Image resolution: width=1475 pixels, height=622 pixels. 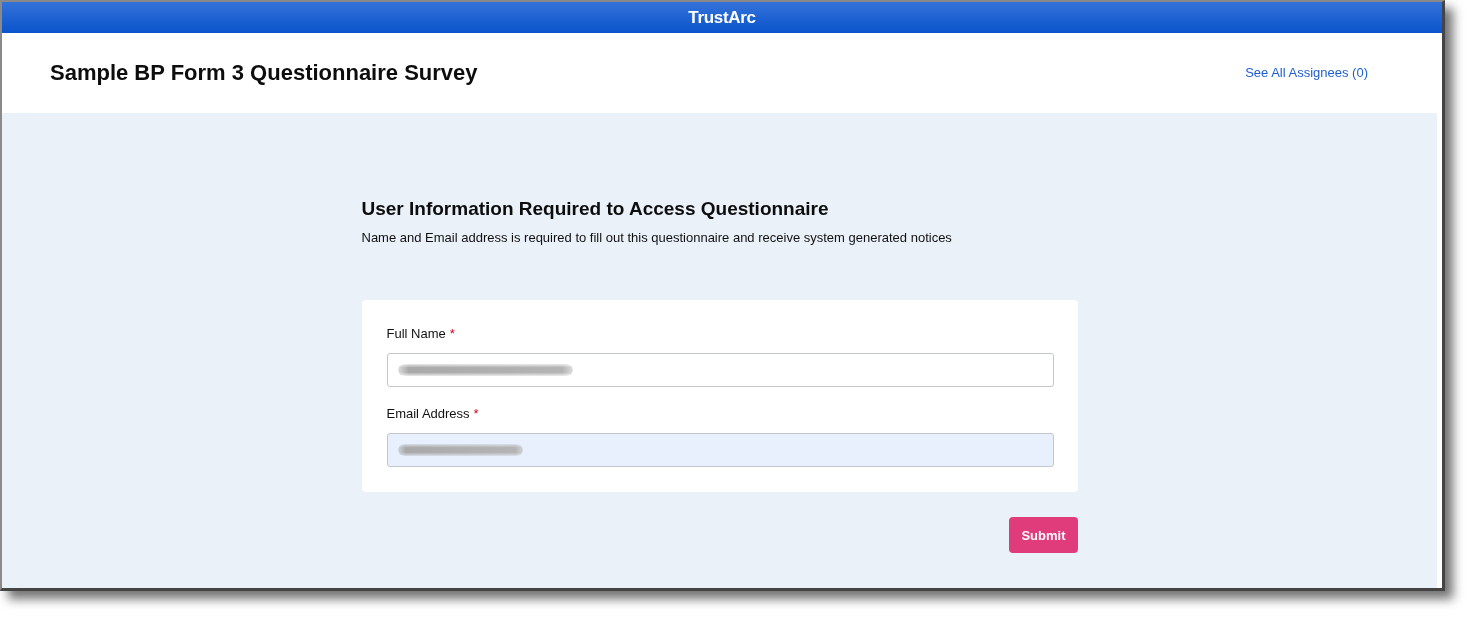 I want to click on form-description: Name and Email address is required to fill out this questionnaire and receive system generated notices, so click(x=657, y=238).